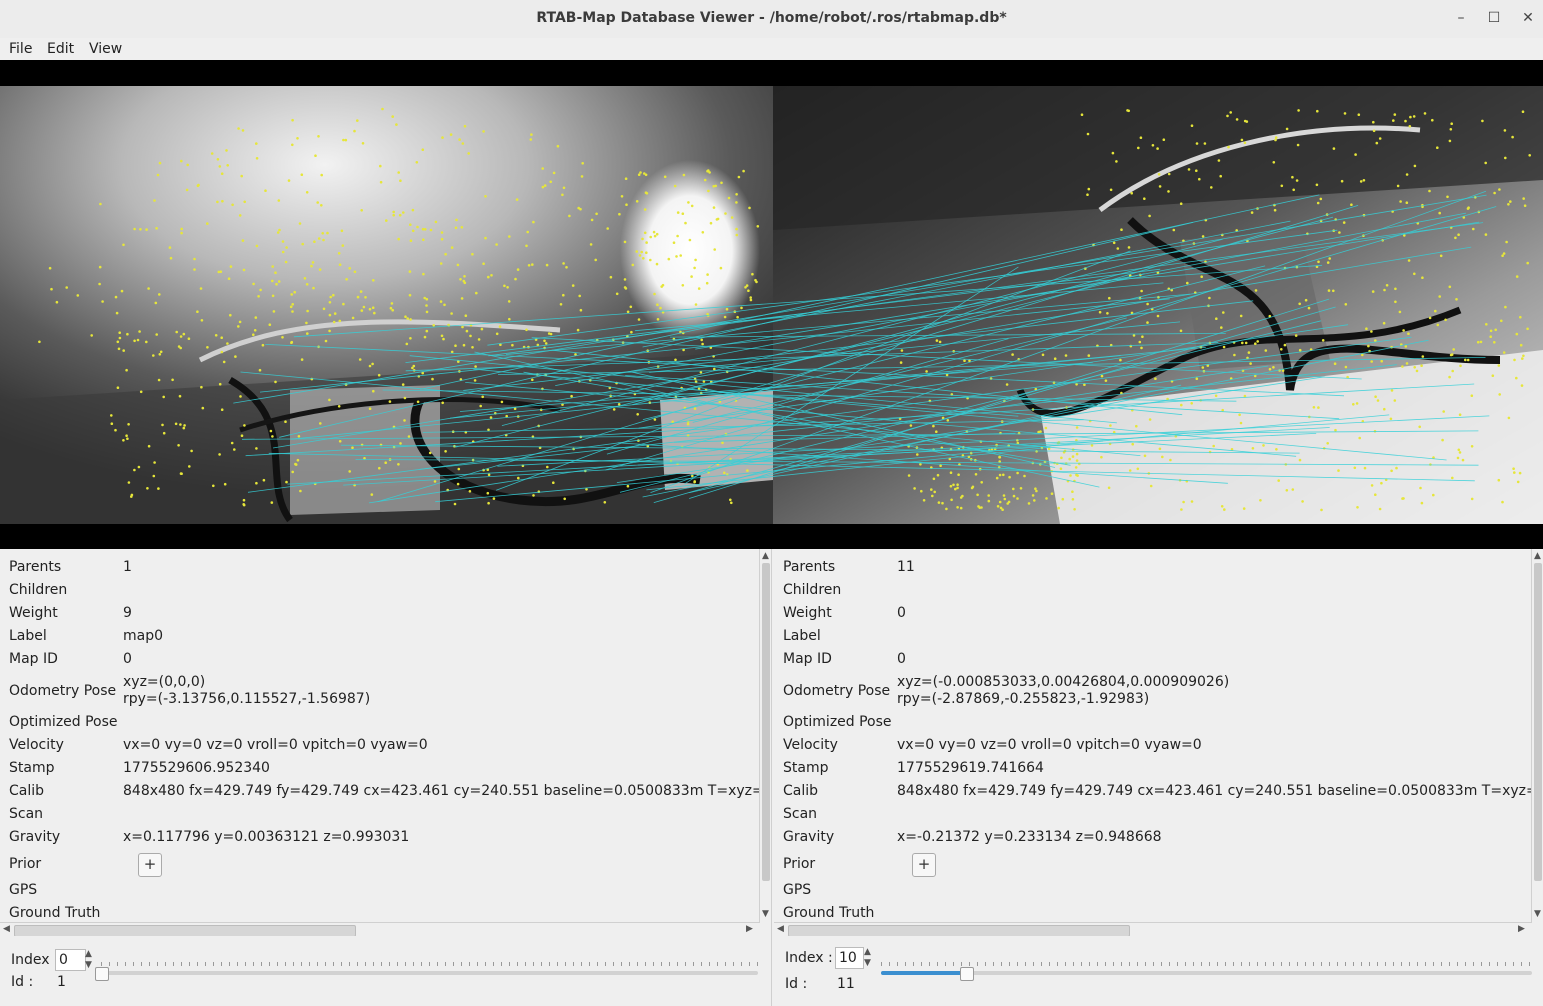 Image resolution: width=1543 pixels, height=1006 pixels. I want to click on close-button: ✕, so click(1528, 18).